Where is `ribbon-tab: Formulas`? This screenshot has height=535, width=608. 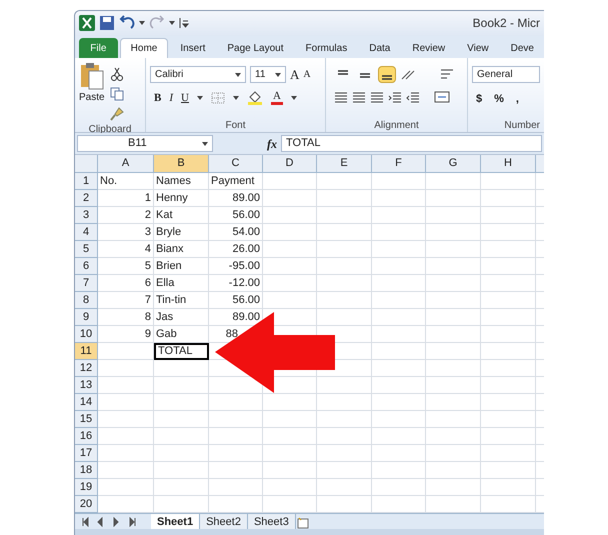
ribbon-tab: Formulas is located at coordinates (327, 48).